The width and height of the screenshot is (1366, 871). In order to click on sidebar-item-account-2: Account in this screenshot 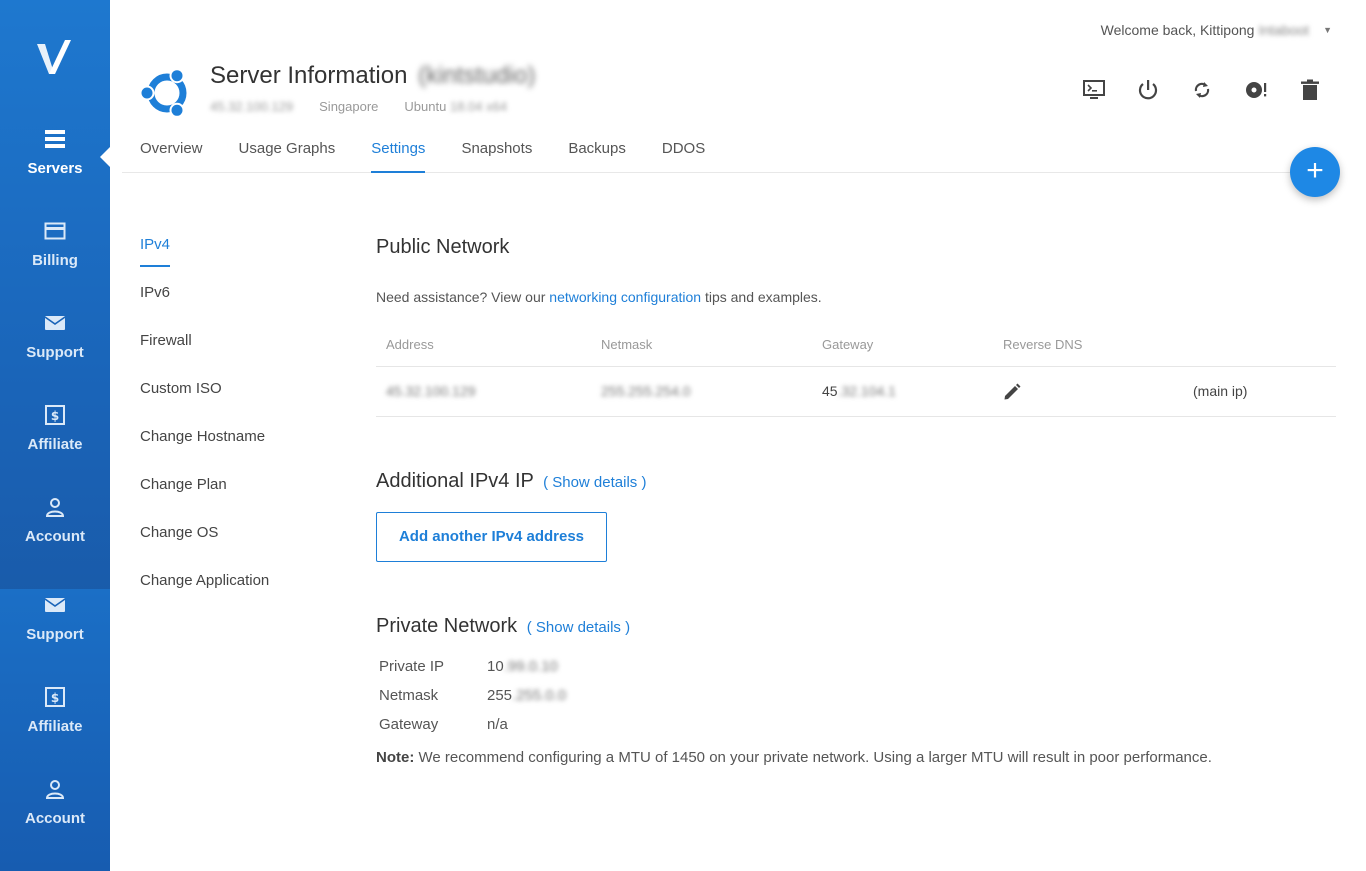, I will do `click(55, 818)`.